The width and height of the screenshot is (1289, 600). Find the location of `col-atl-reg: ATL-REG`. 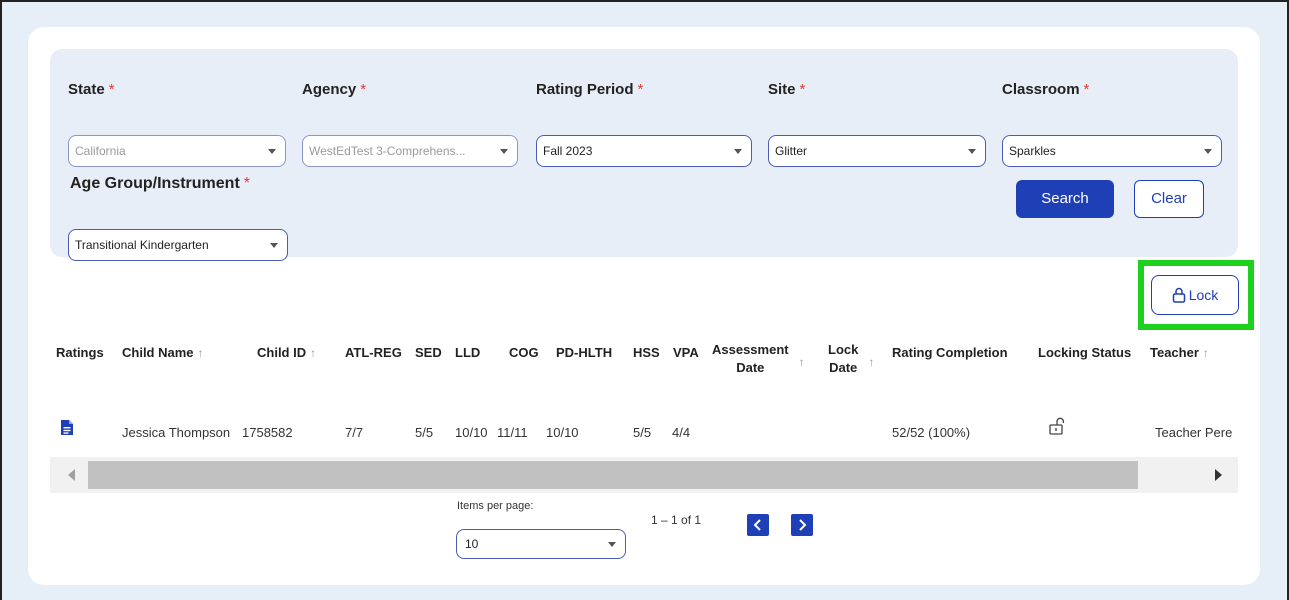

col-atl-reg: ATL-REG is located at coordinates (373, 352).